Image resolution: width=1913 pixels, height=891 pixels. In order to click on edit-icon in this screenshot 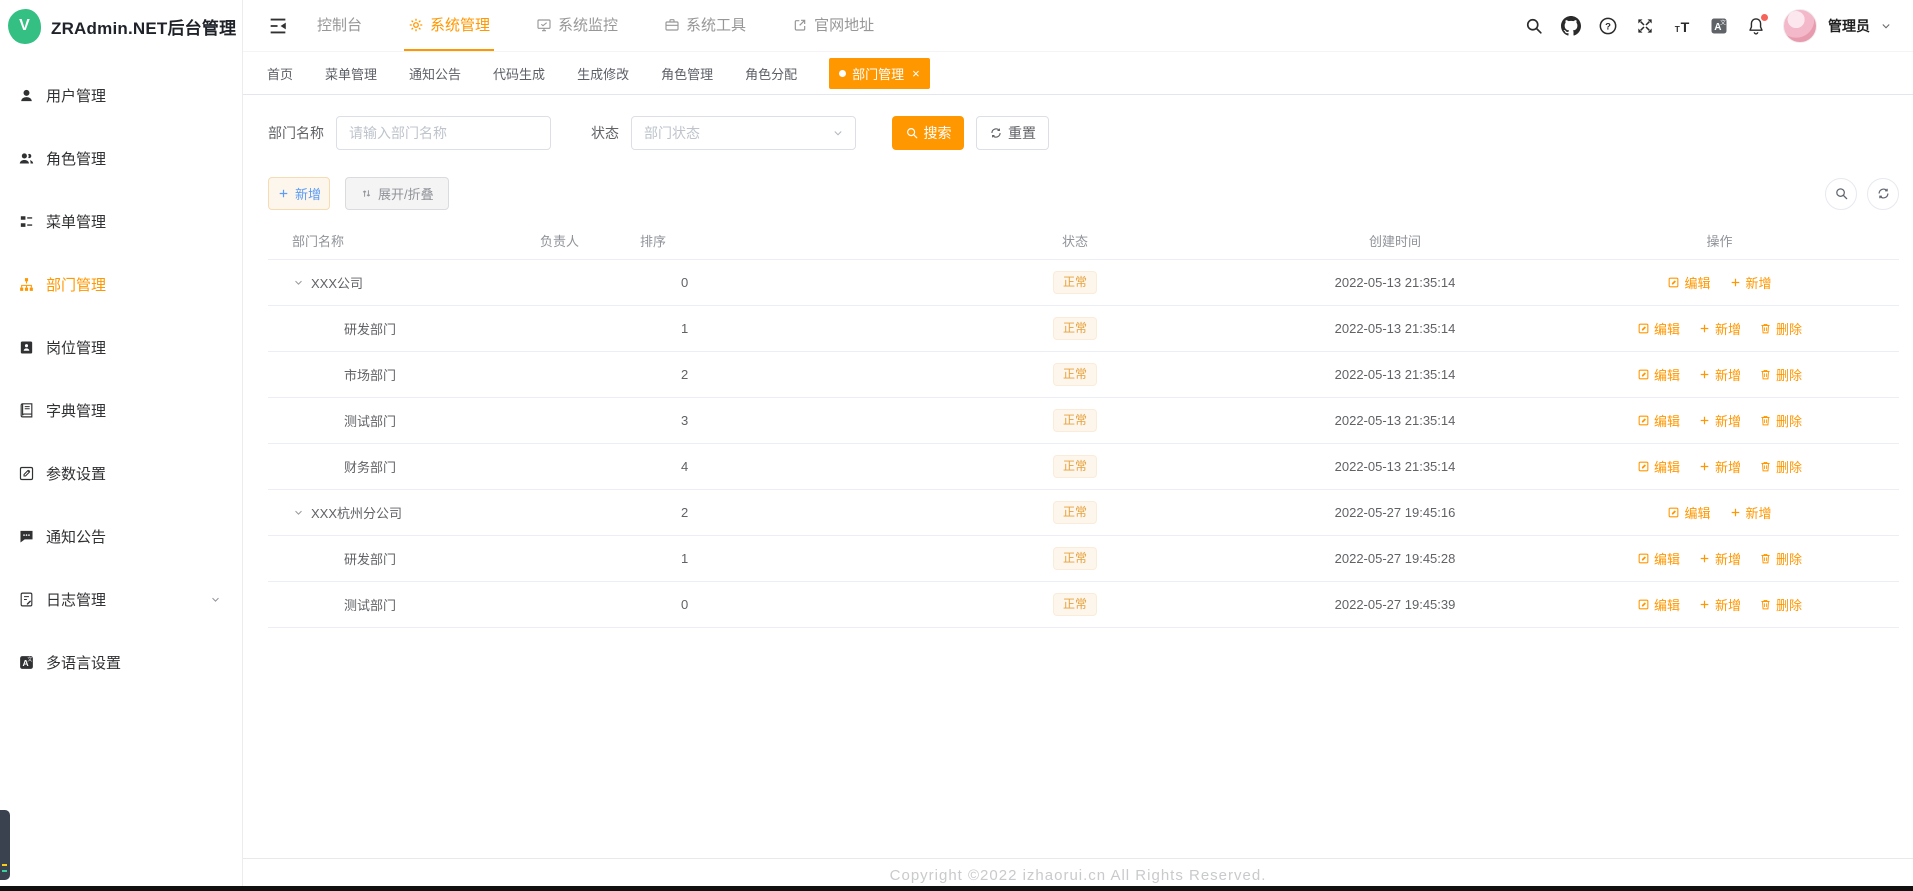, I will do `click(1643, 420)`.